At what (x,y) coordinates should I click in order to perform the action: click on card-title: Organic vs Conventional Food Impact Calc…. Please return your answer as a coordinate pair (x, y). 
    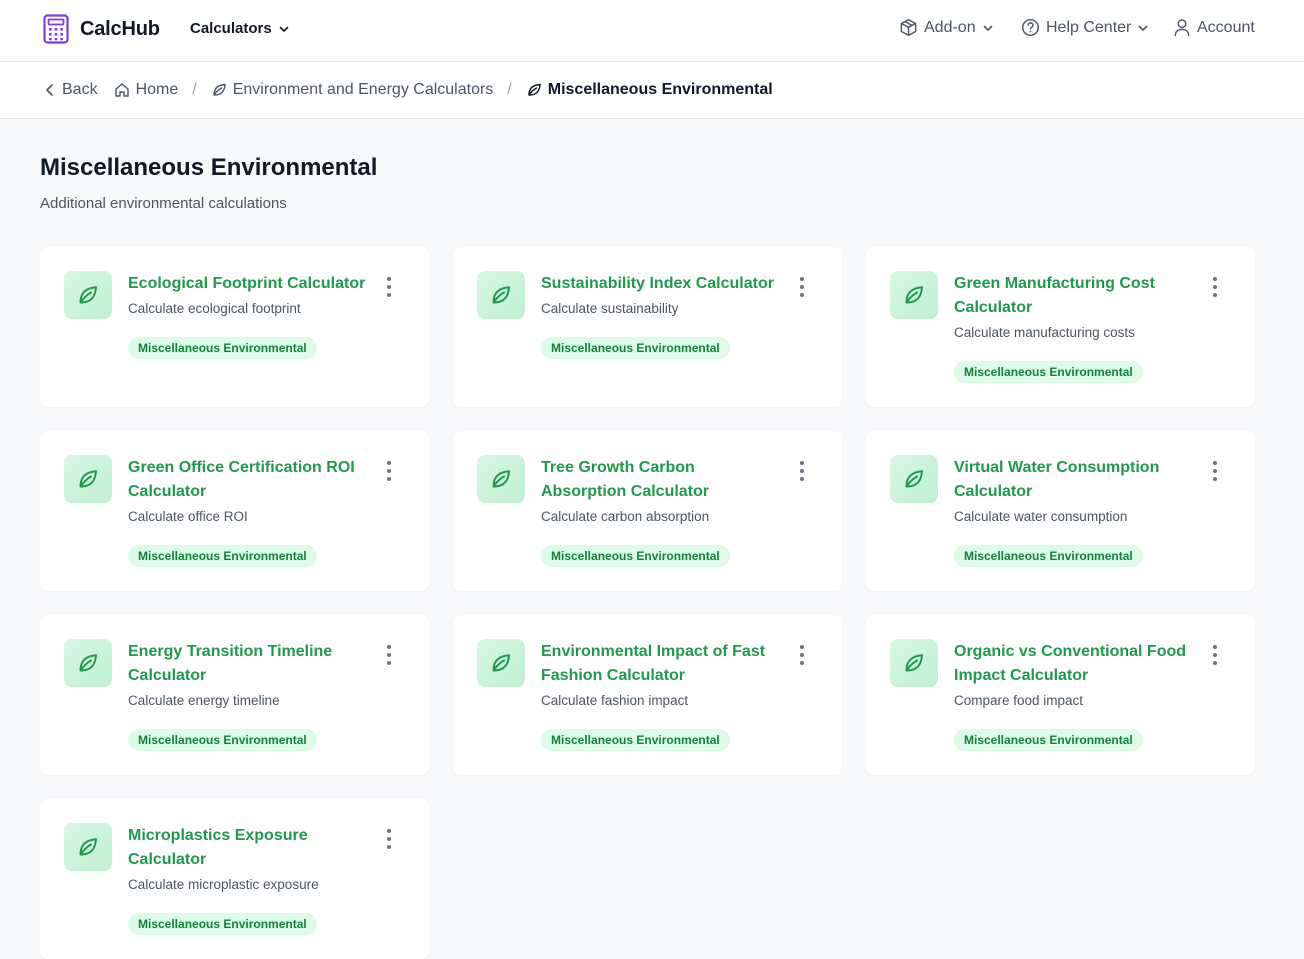
    Looking at the image, I should click on (1074, 664).